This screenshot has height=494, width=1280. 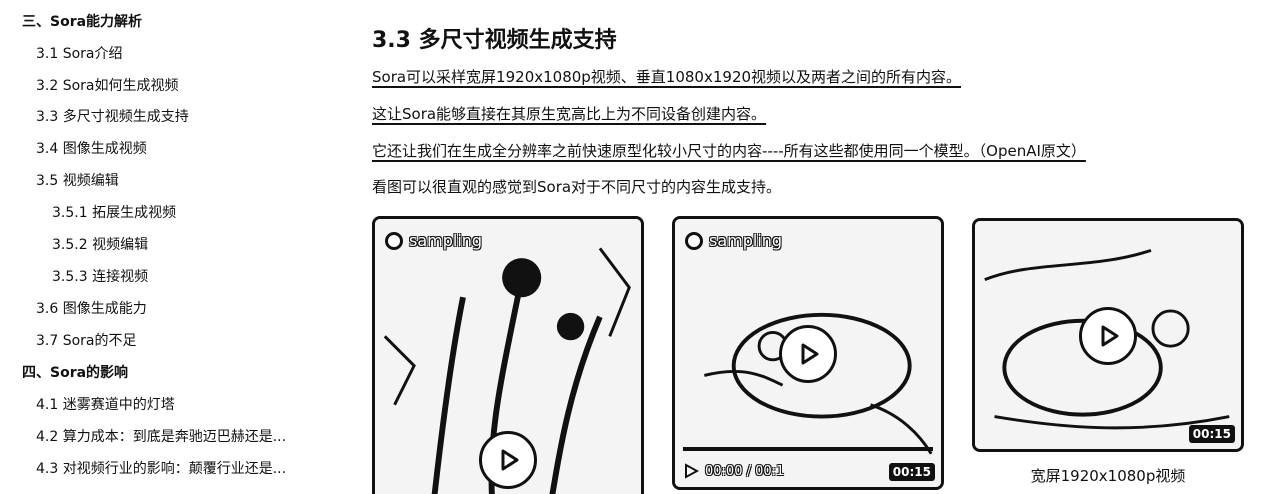 I want to click on video-progress-bar, so click(x=808, y=449).